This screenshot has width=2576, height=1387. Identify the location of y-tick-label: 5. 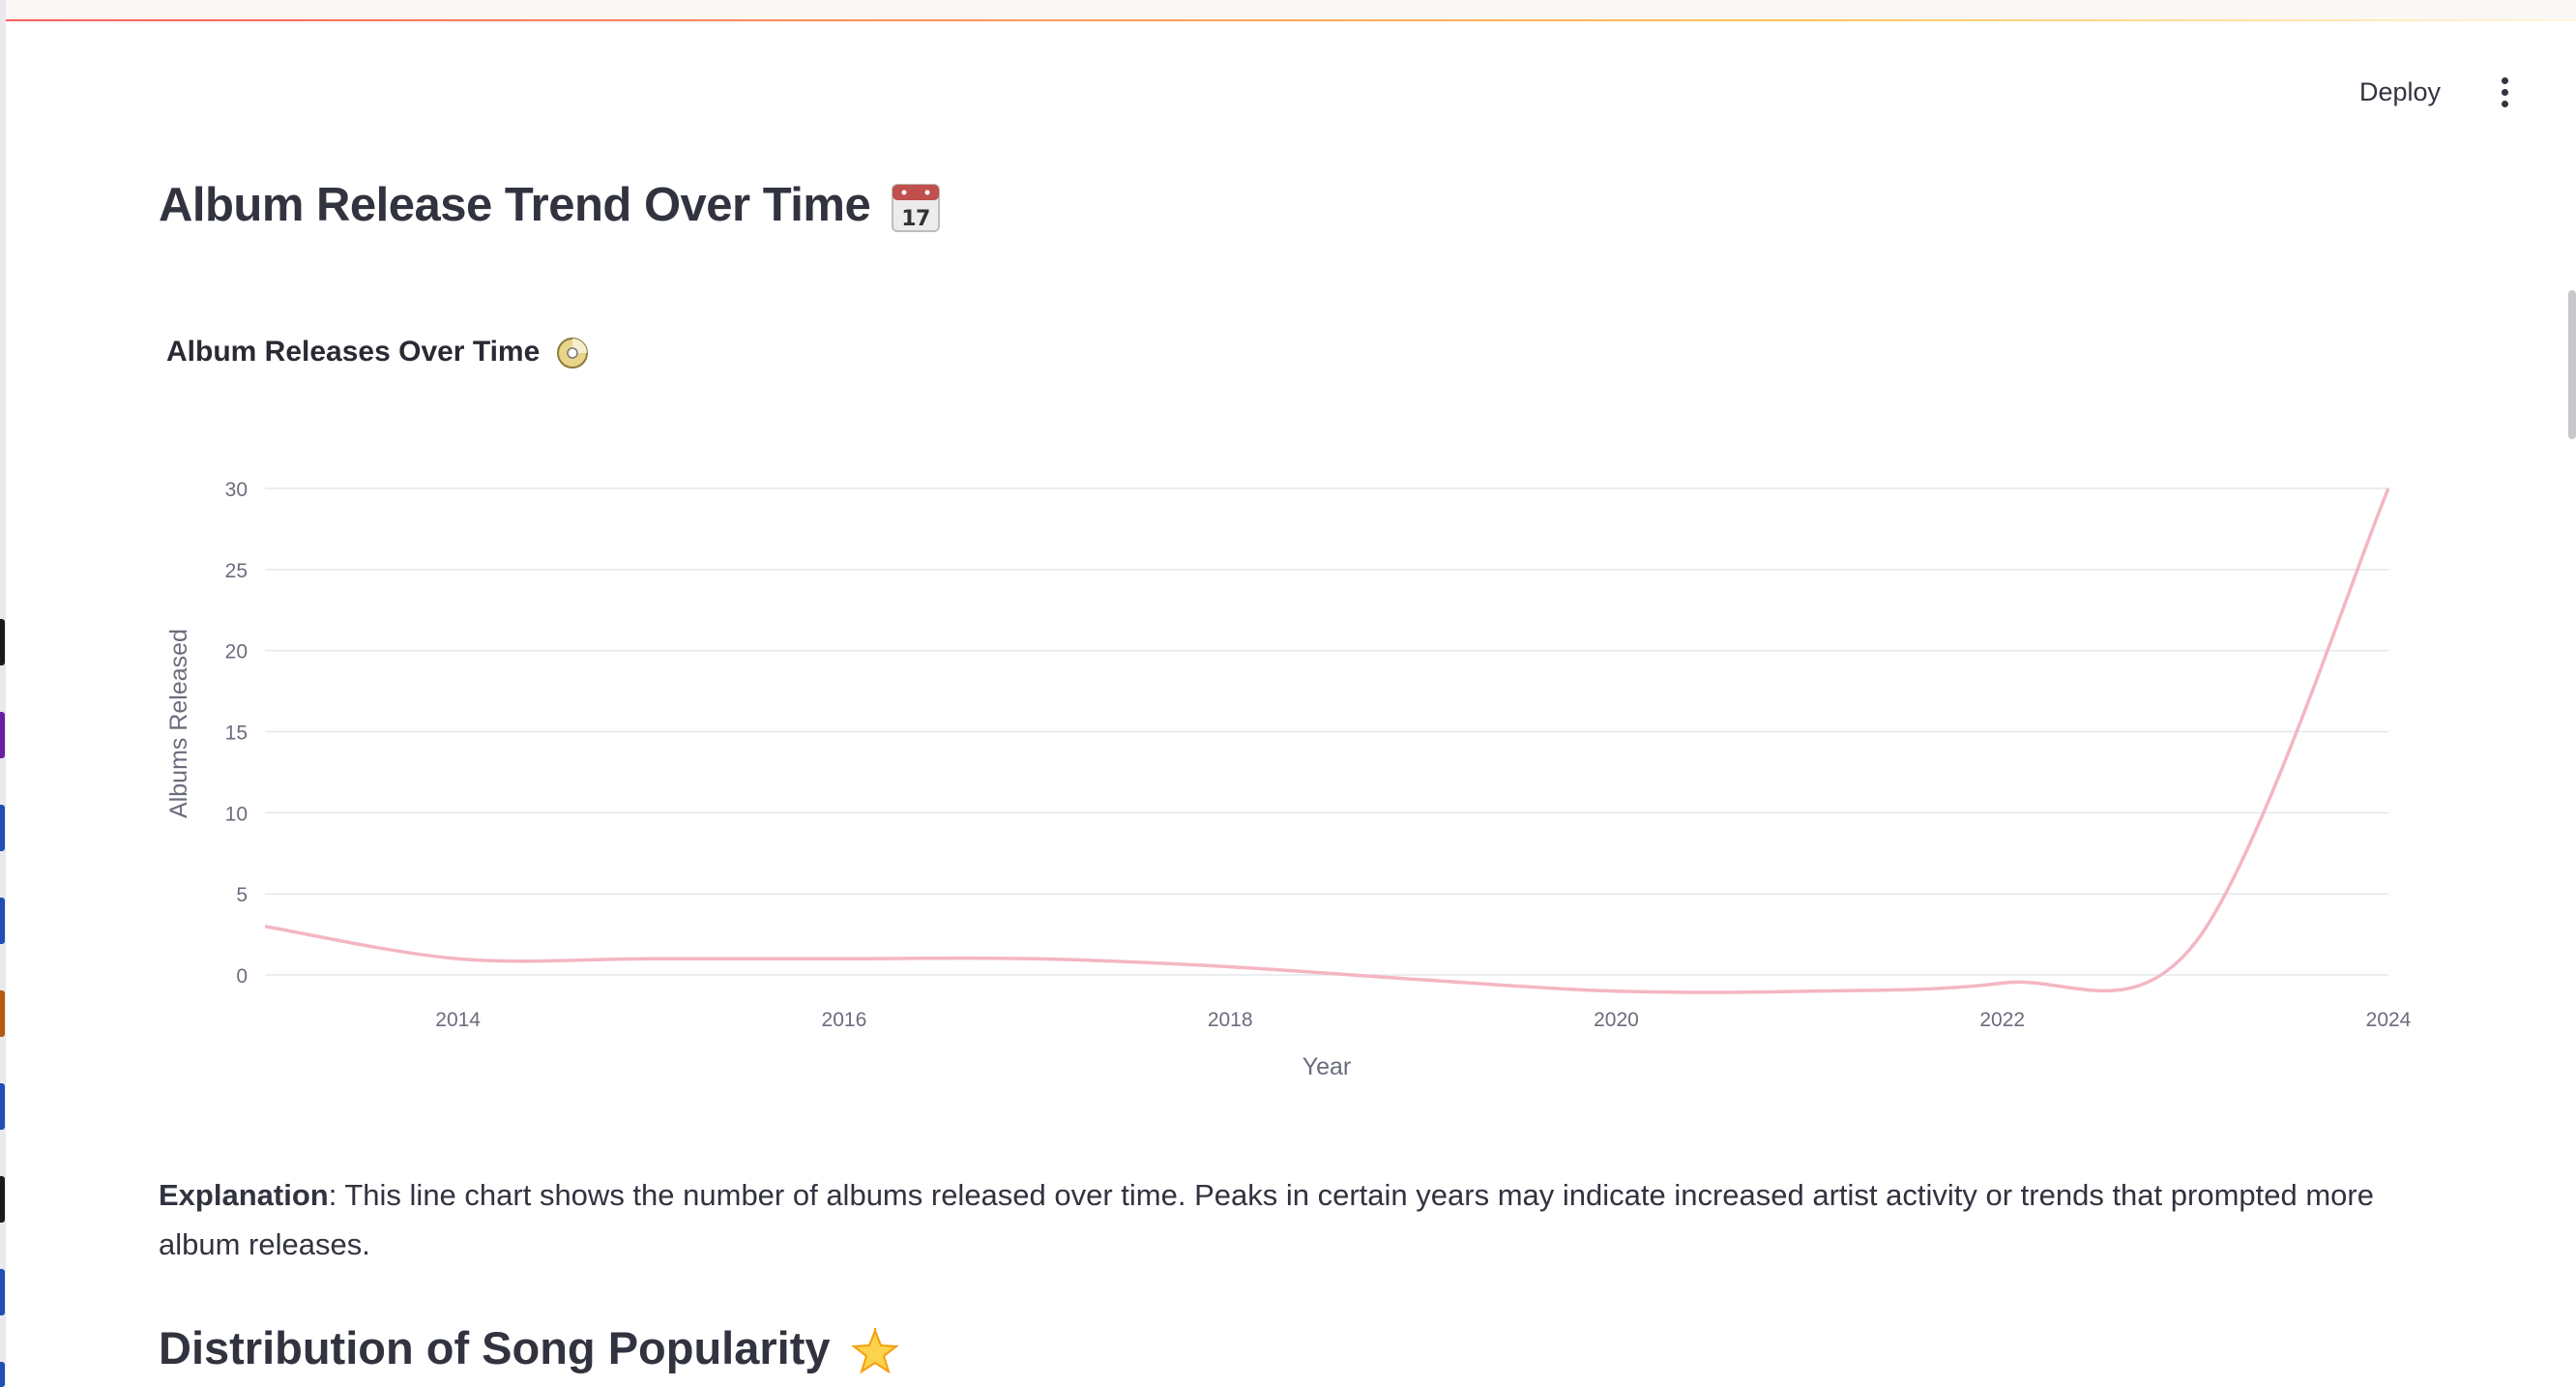
(242, 895).